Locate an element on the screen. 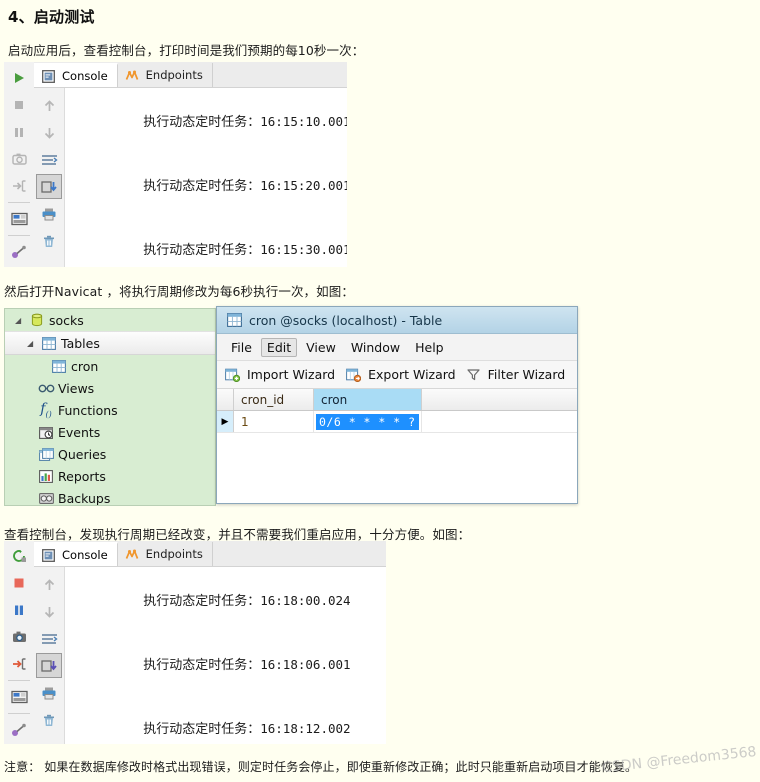 Image resolution: width=760 pixels, height=782 pixels. export-wizard-icon is located at coordinates (353, 375).